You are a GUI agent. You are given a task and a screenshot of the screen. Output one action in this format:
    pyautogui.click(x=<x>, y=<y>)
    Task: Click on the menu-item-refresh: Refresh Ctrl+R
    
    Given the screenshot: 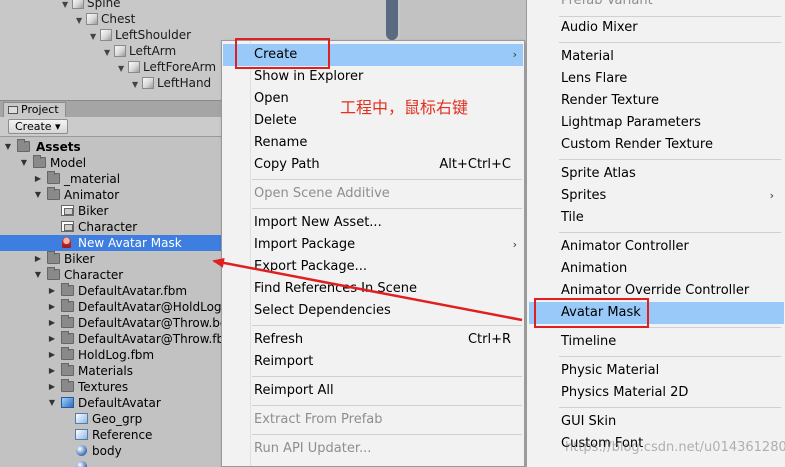 What is the action you would take?
    pyautogui.click(x=373, y=340)
    